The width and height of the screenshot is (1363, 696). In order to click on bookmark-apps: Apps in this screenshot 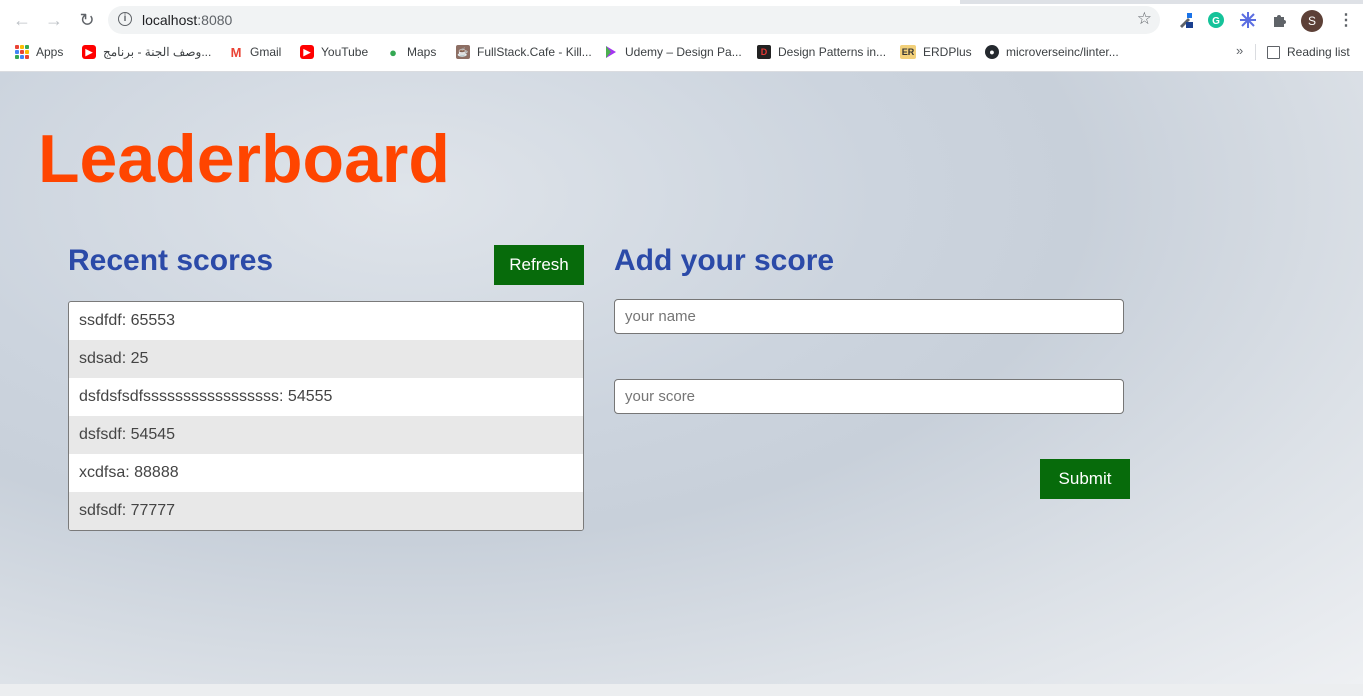, I will do `click(39, 52)`.